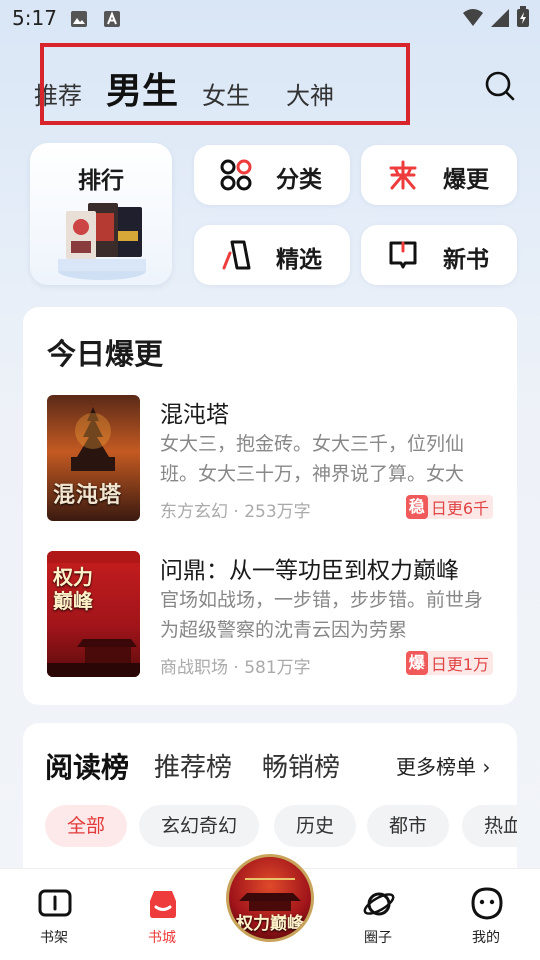 The height and width of the screenshot is (960, 540). Describe the element at coordinates (270, 924) in the screenshot. I see `promo-title: 权力巅峰` at that location.